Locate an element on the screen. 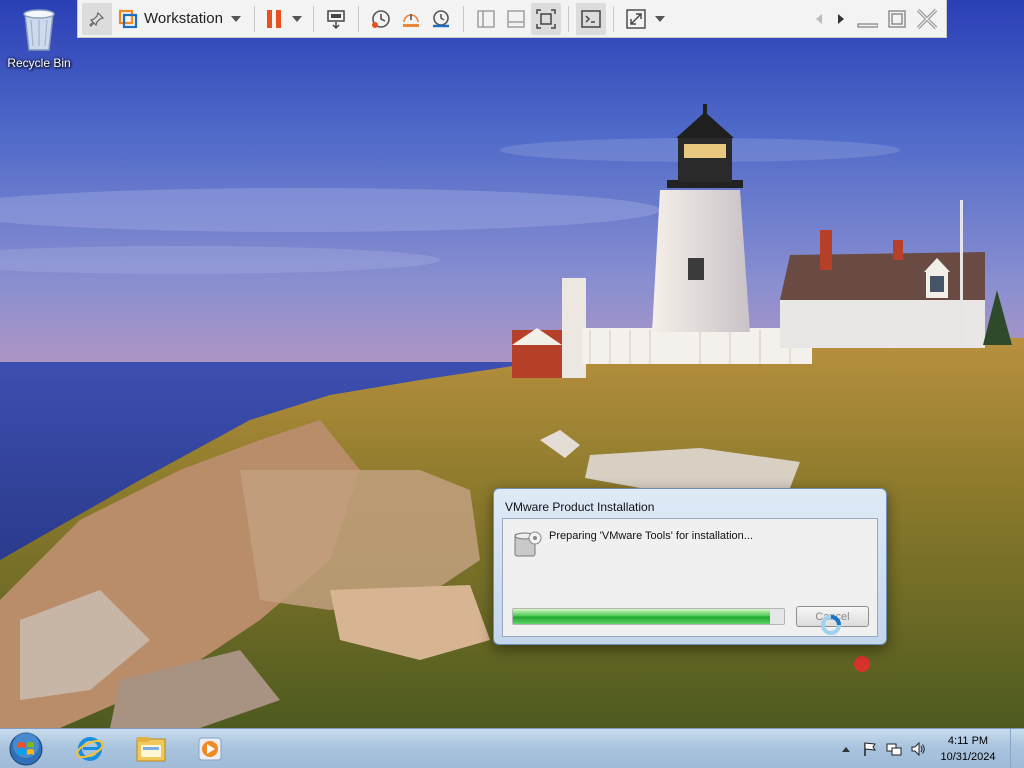 The image size is (1024, 768). clock-date: 10/31/2024 is located at coordinates (968, 757).